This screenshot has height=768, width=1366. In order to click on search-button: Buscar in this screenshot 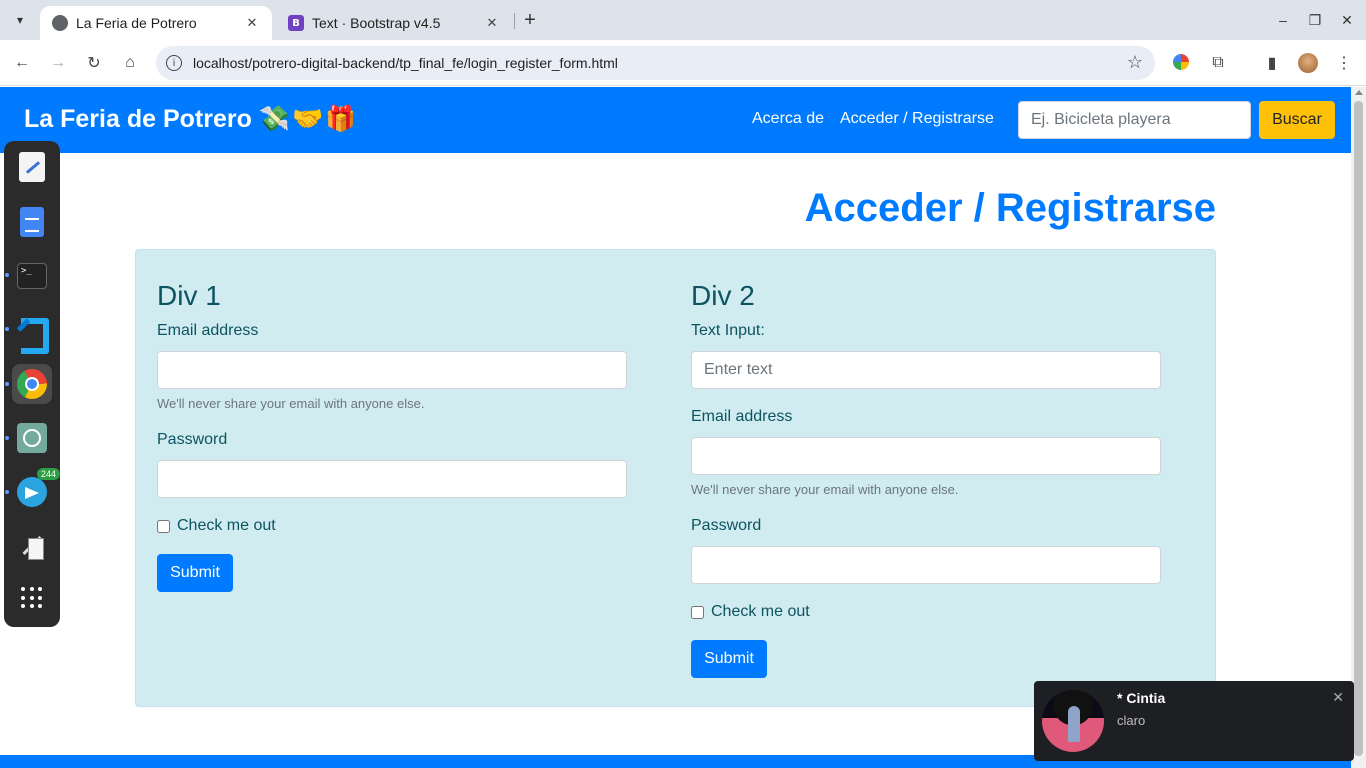, I will do `click(1297, 120)`.